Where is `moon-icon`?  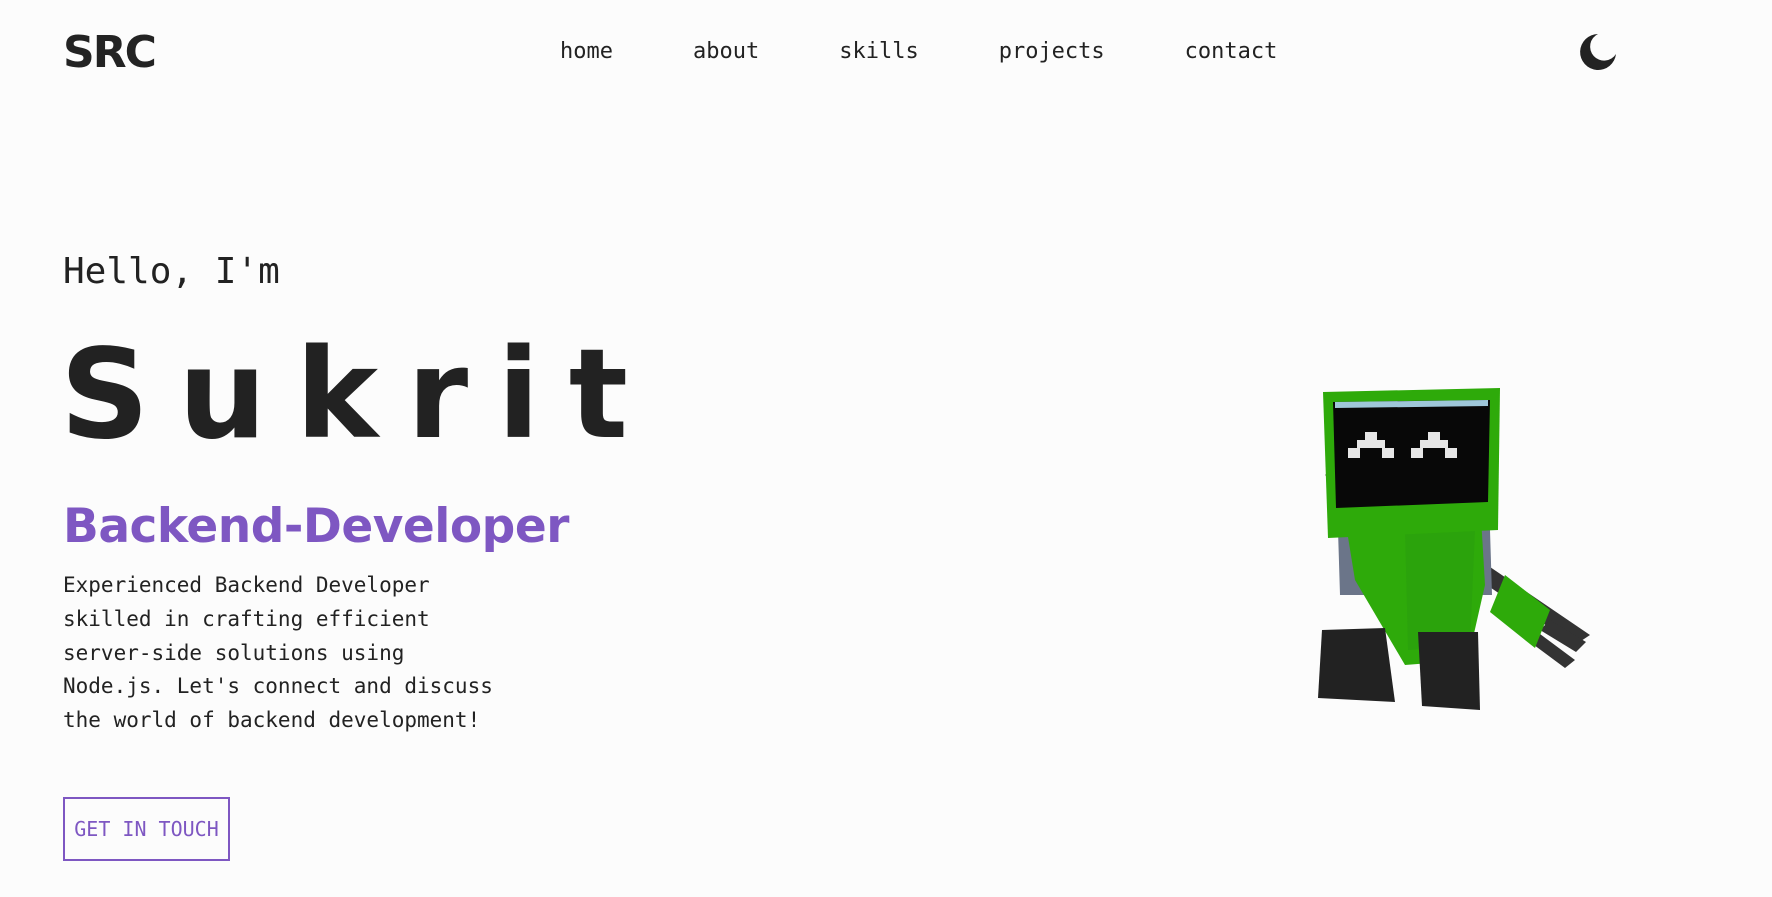
moon-icon is located at coordinates (1598, 52).